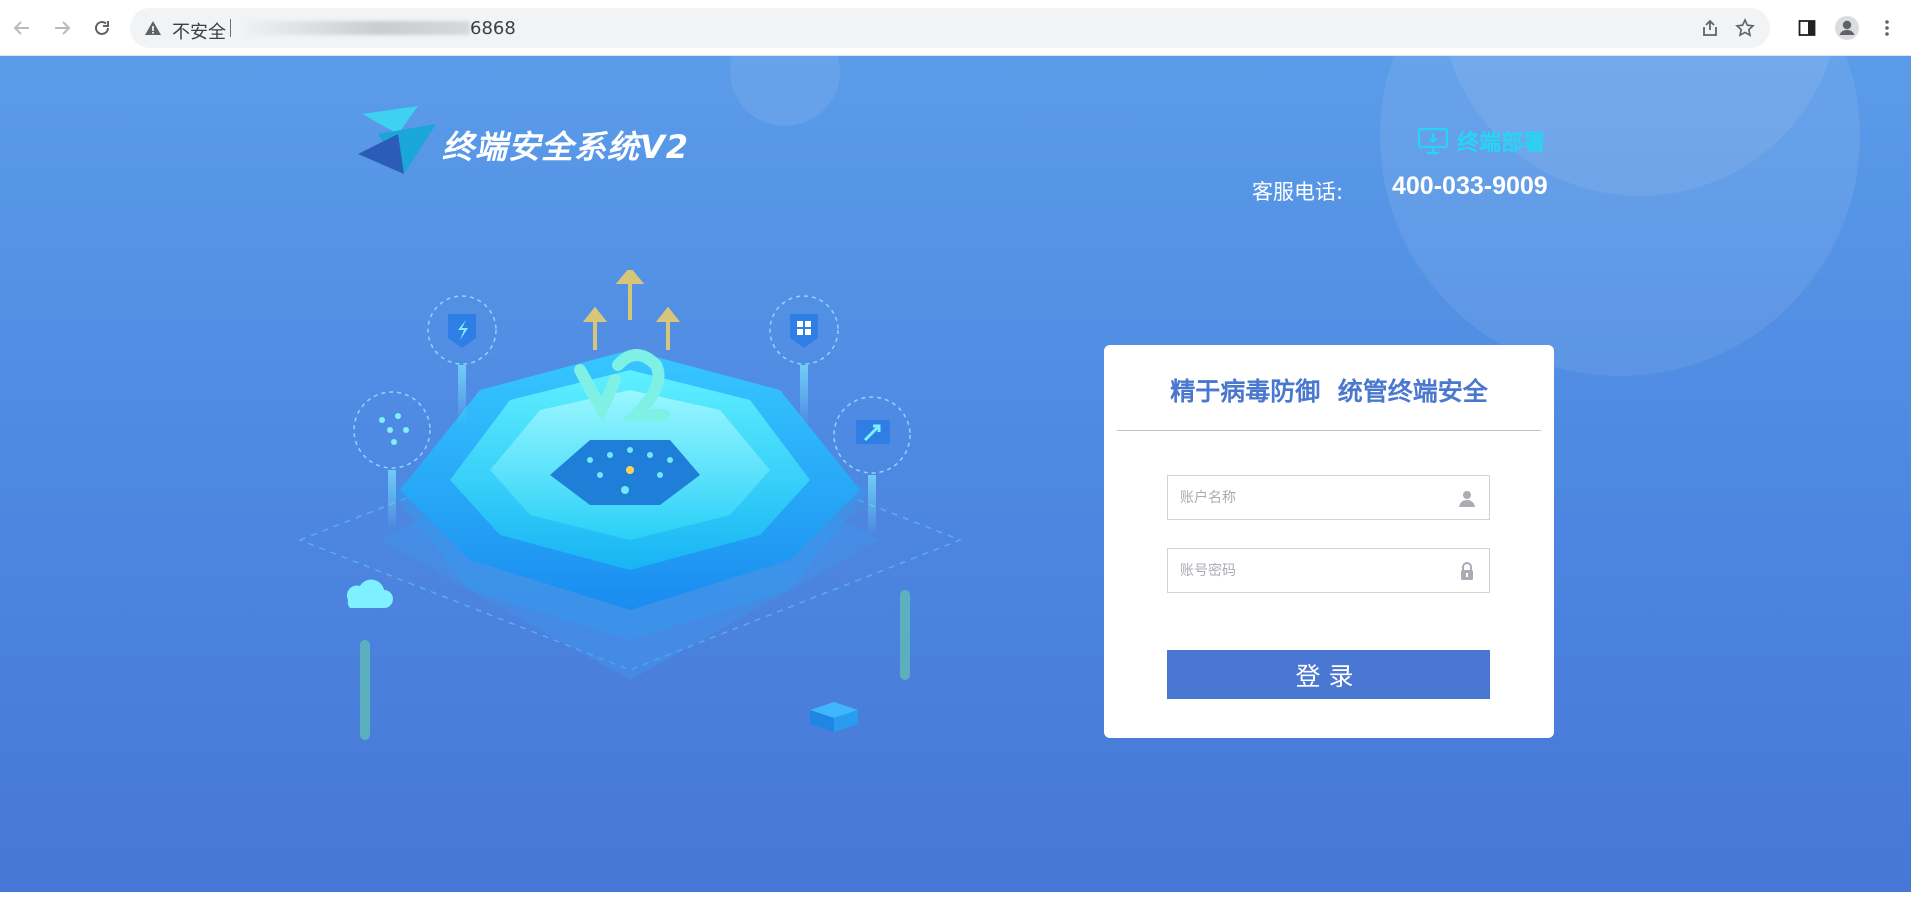 This screenshot has width=1911, height=904. Describe the element at coordinates (397, 140) in the screenshot. I see `brand-logo` at that location.